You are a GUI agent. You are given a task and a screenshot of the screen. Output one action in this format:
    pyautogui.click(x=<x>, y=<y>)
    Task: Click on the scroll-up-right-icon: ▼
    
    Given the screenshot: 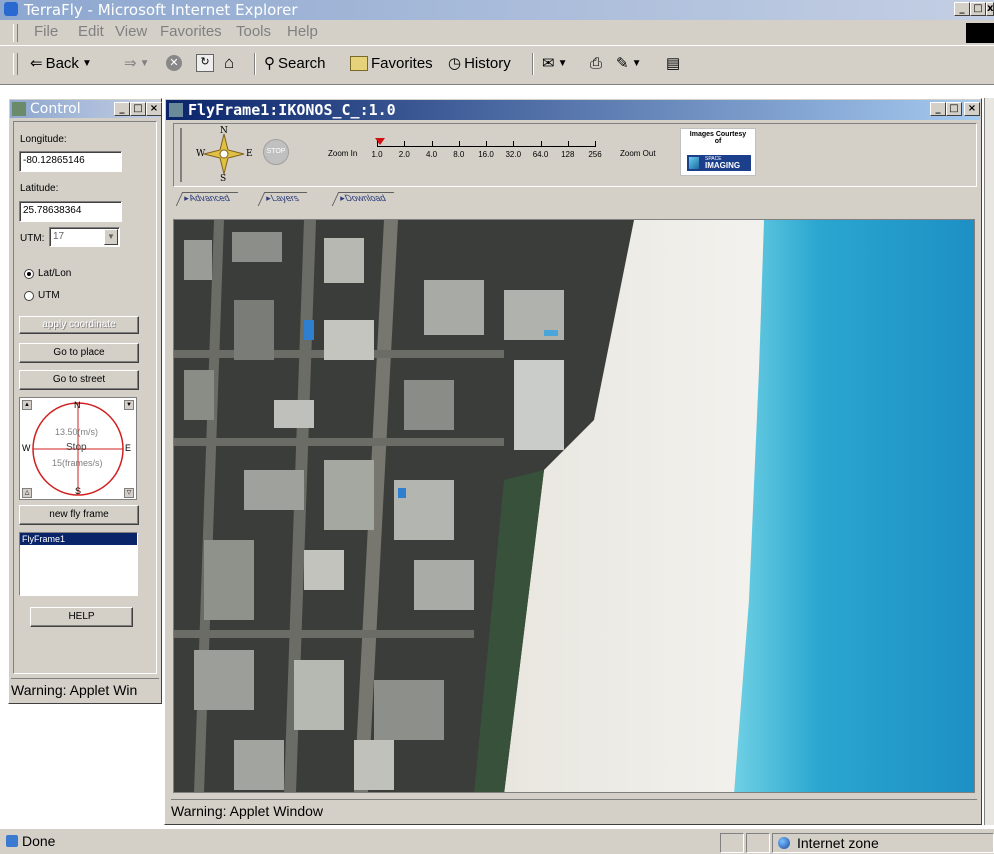 What is the action you would take?
    pyautogui.click(x=129, y=405)
    